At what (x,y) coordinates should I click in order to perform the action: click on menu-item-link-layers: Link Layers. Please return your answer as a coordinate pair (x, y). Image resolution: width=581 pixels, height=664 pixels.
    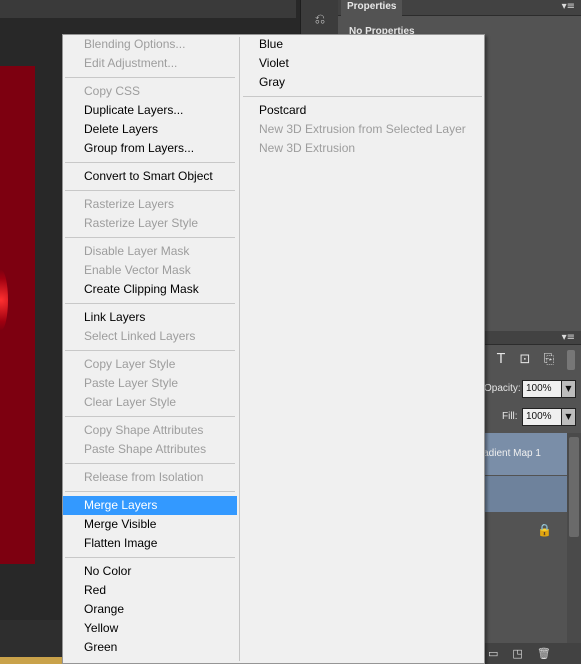
    Looking at the image, I should click on (150, 317).